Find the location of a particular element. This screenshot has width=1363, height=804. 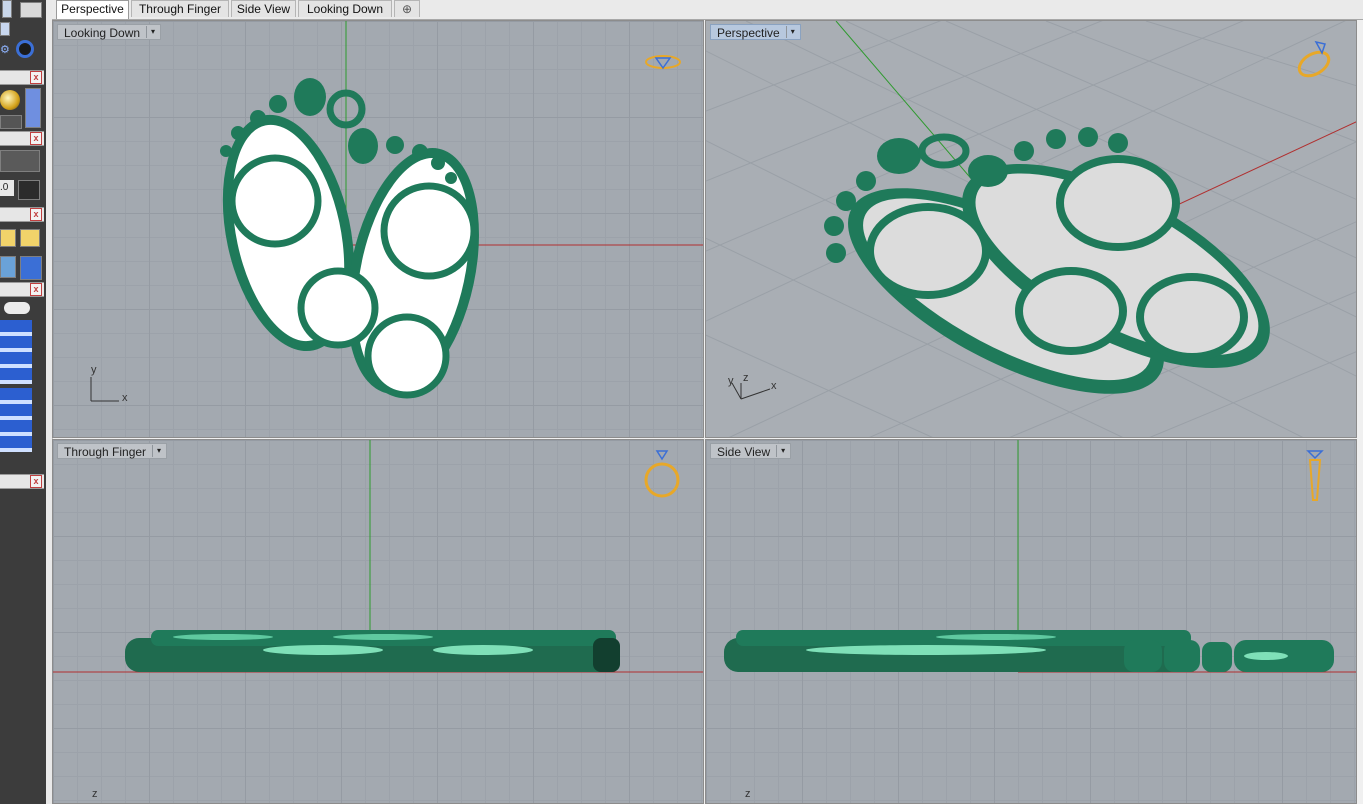

viewport-label-side-view: Side View ▾ is located at coordinates (751, 451).